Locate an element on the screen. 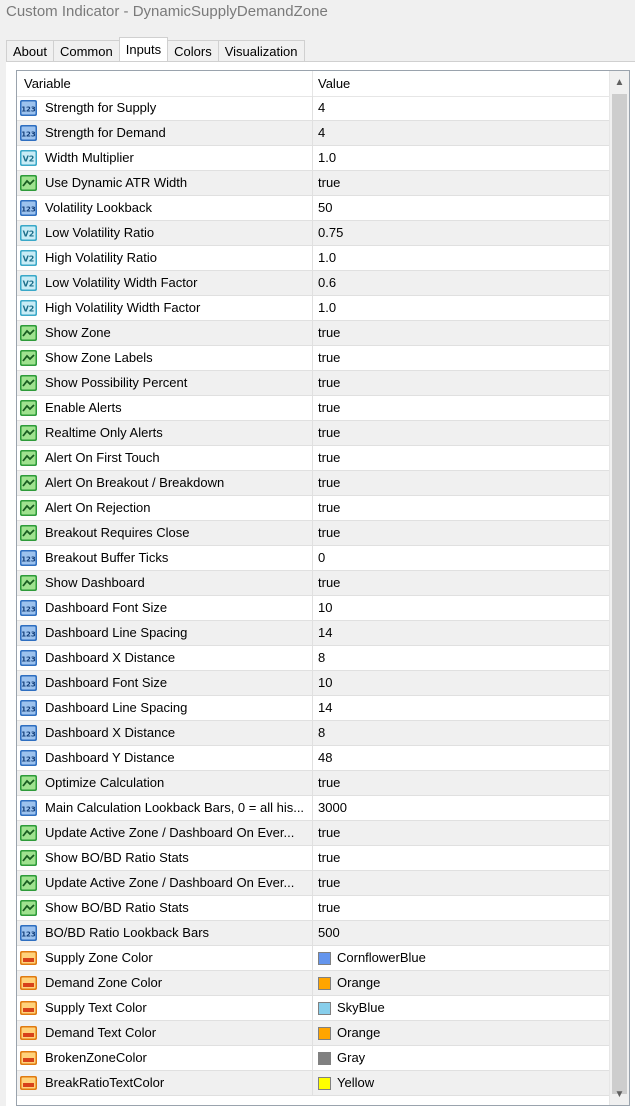 This screenshot has width=635, height=1106. table-row: Realtime Only Alerts true is located at coordinates (313, 433).